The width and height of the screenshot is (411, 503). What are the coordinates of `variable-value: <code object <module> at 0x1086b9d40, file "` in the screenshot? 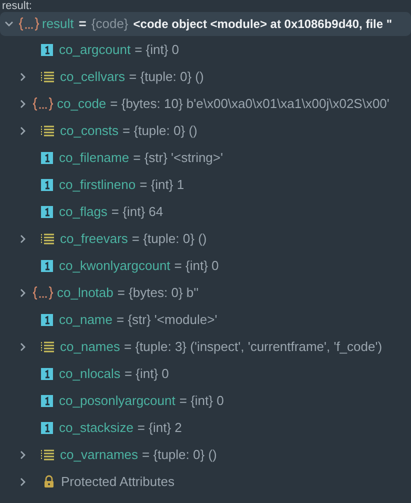 It's located at (262, 24).